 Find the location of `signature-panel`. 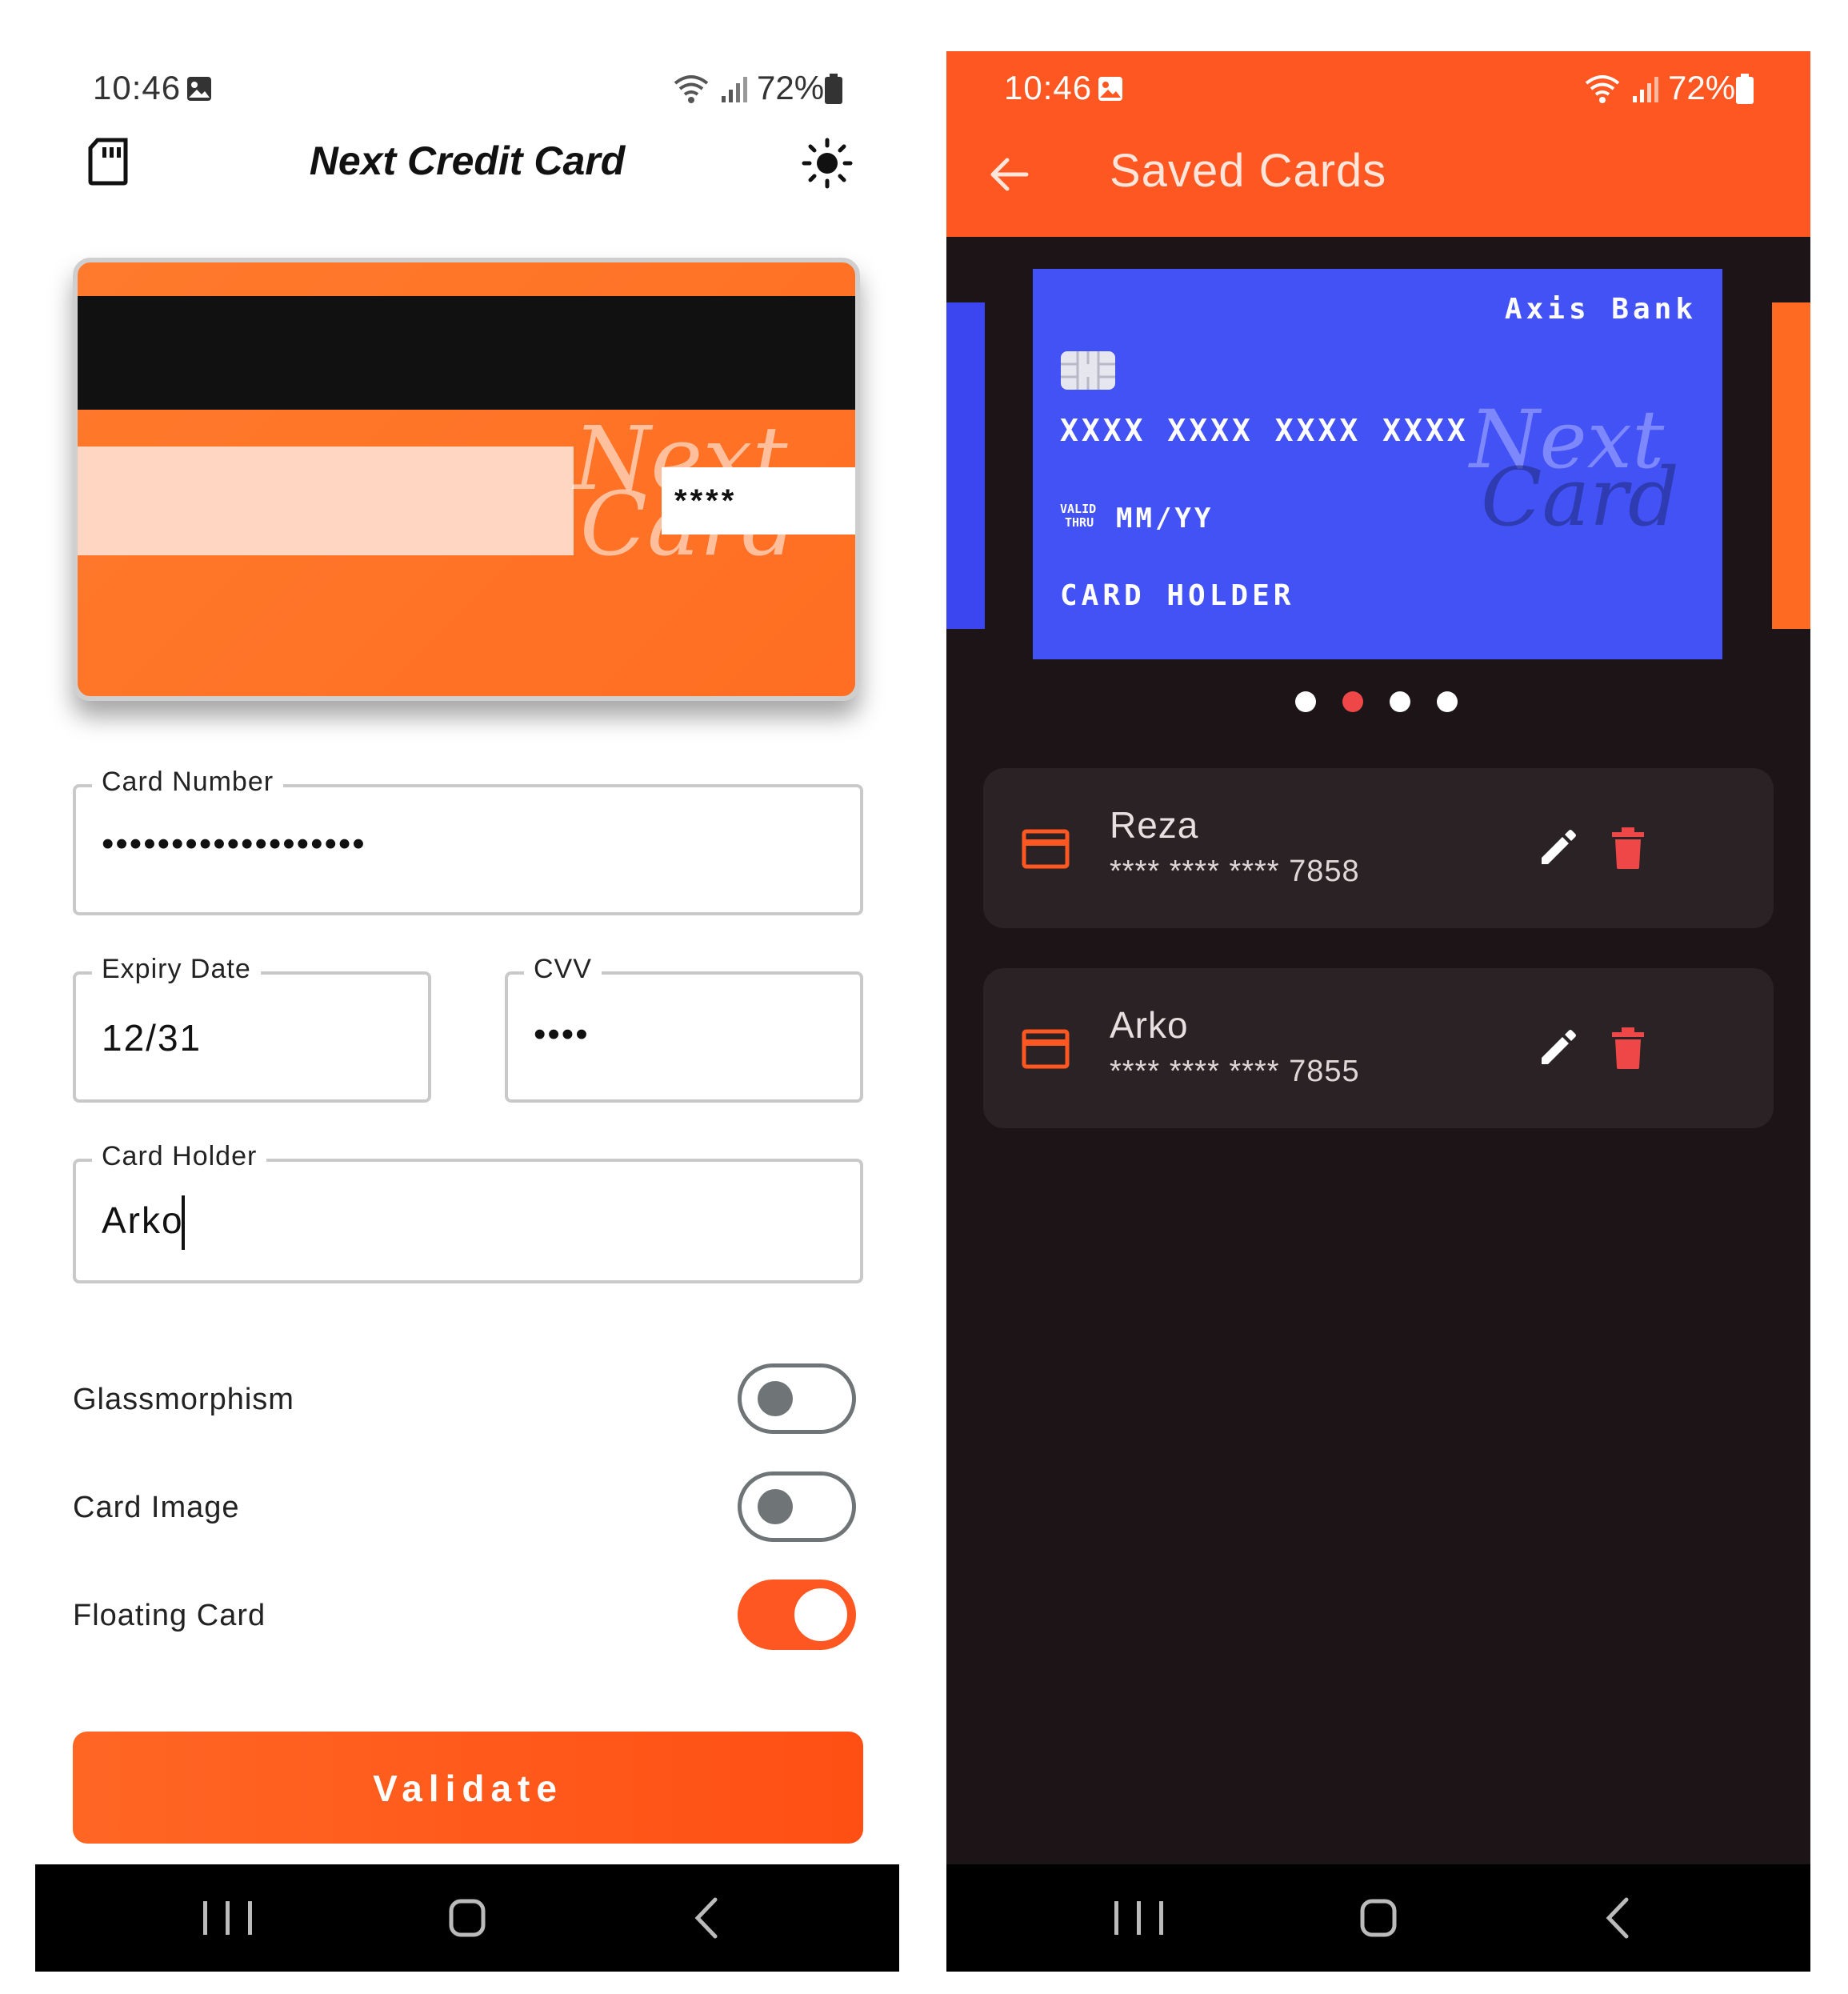

signature-panel is located at coordinates (326, 500).